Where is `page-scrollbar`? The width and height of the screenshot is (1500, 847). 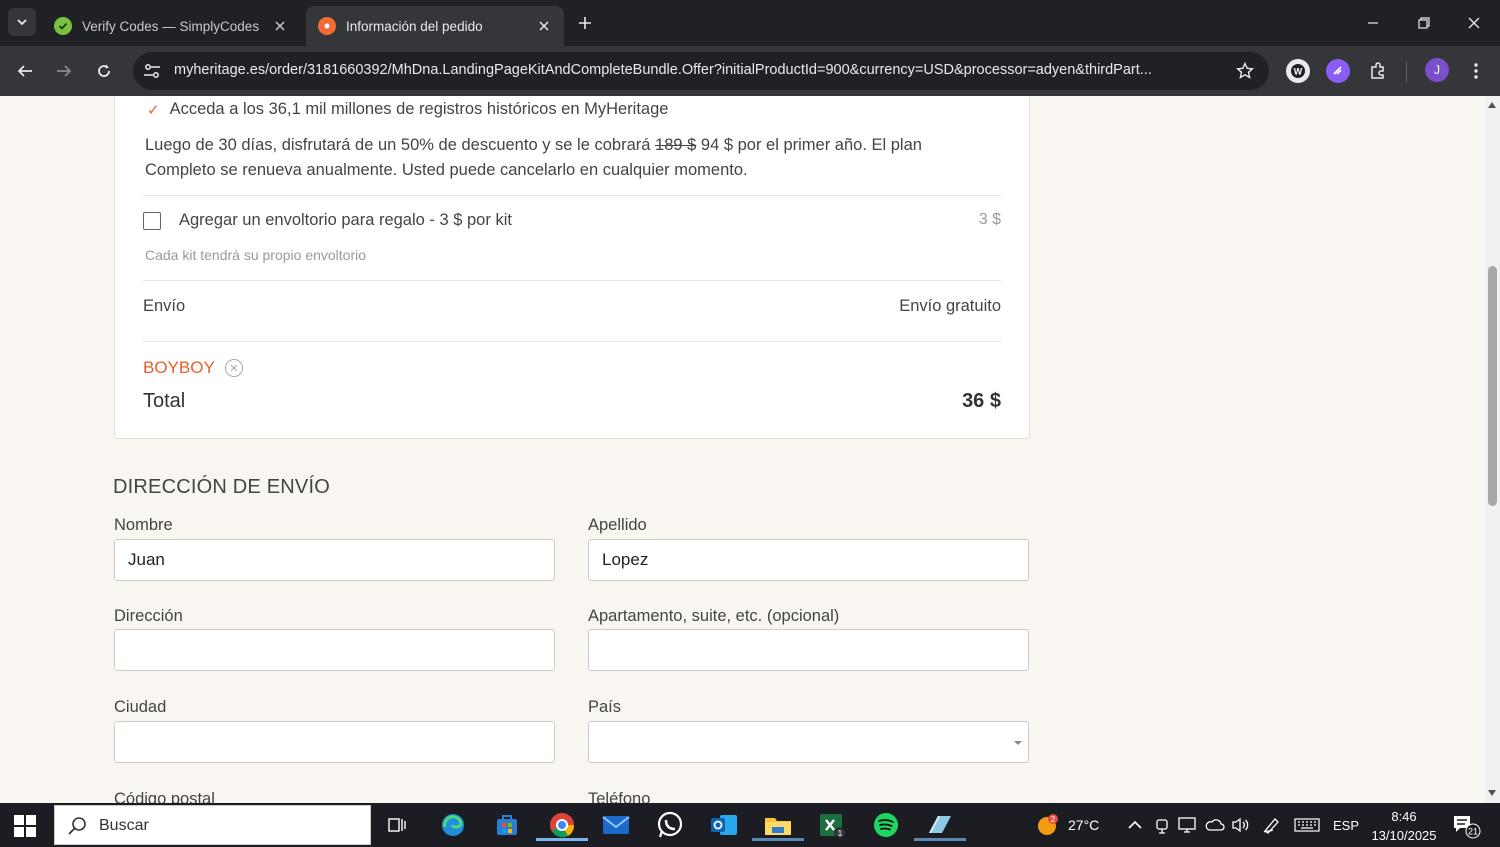 page-scrollbar is located at coordinates (1492, 449).